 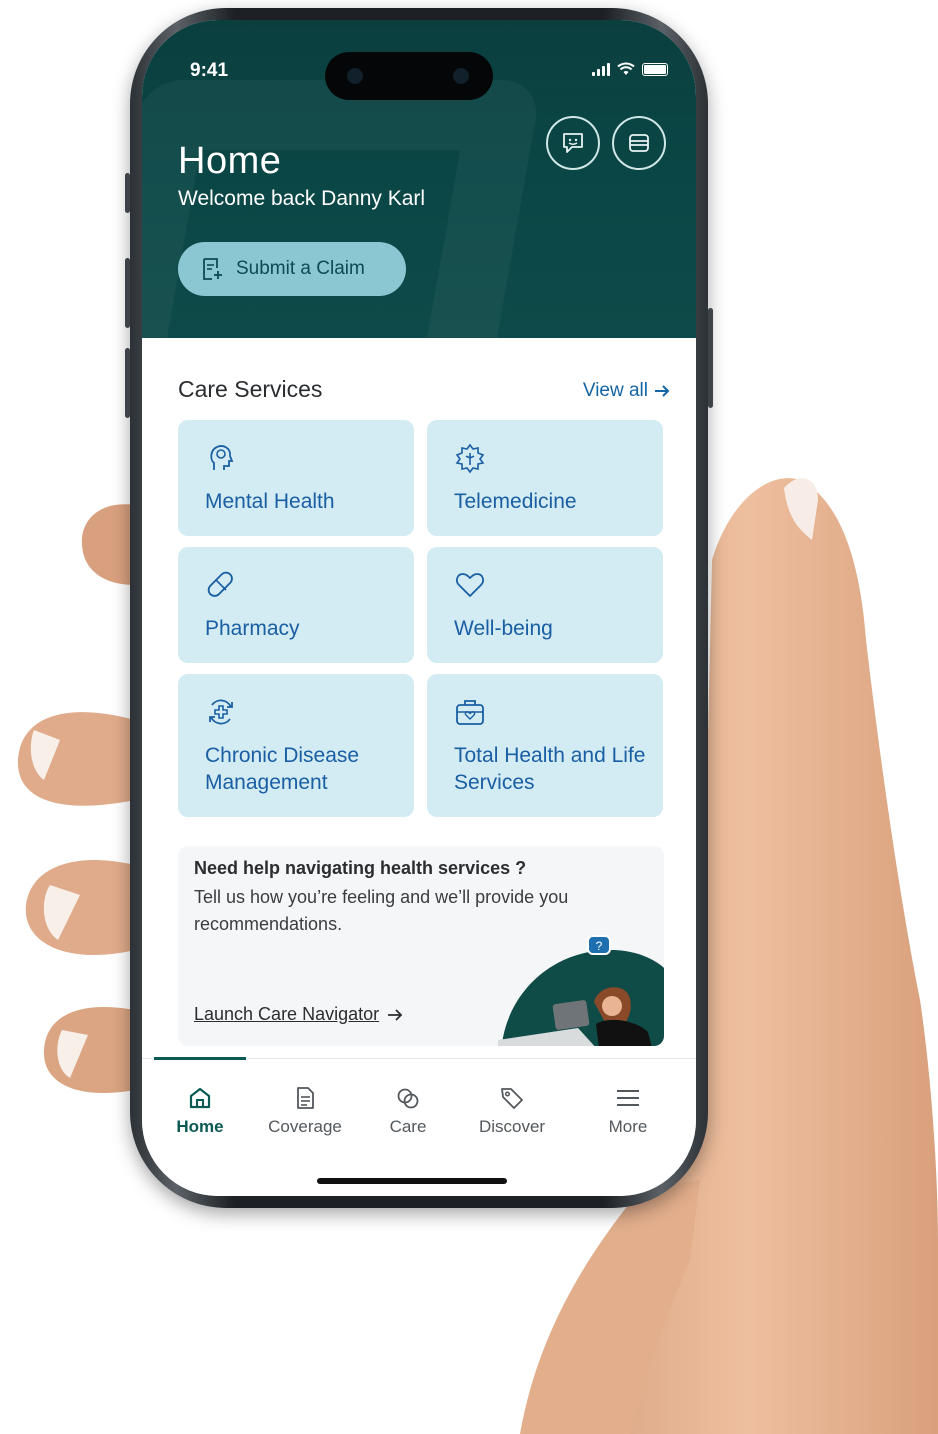 I want to click on wifi-icon, so click(x=626, y=68).